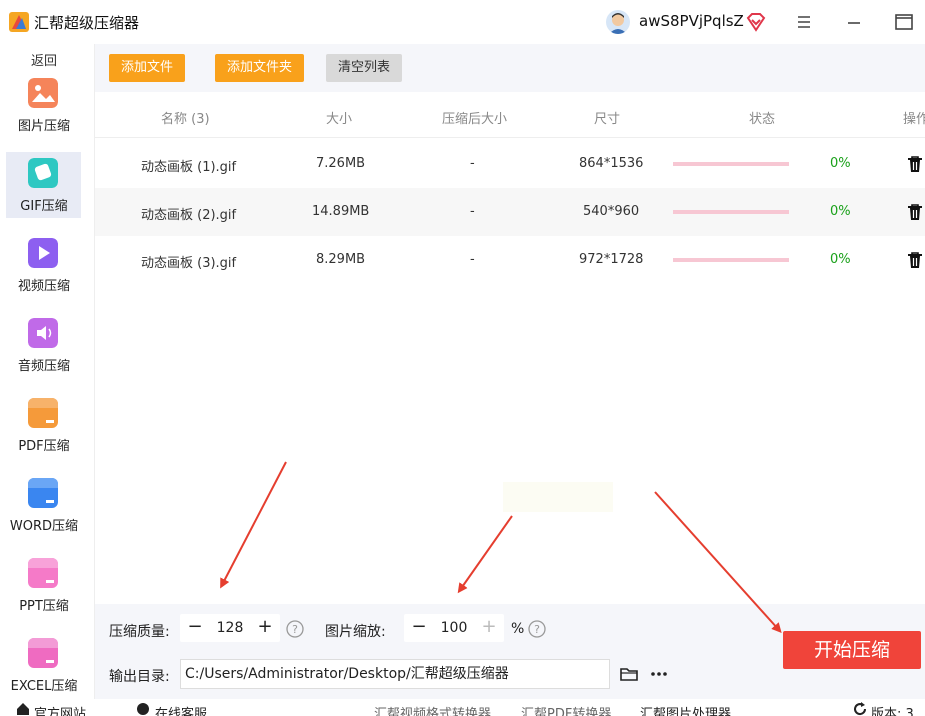 The width and height of the screenshot is (925, 716). What do you see at coordinates (691, 21) in the screenshot?
I see `username: awS8PVjPqlsZ` at bounding box center [691, 21].